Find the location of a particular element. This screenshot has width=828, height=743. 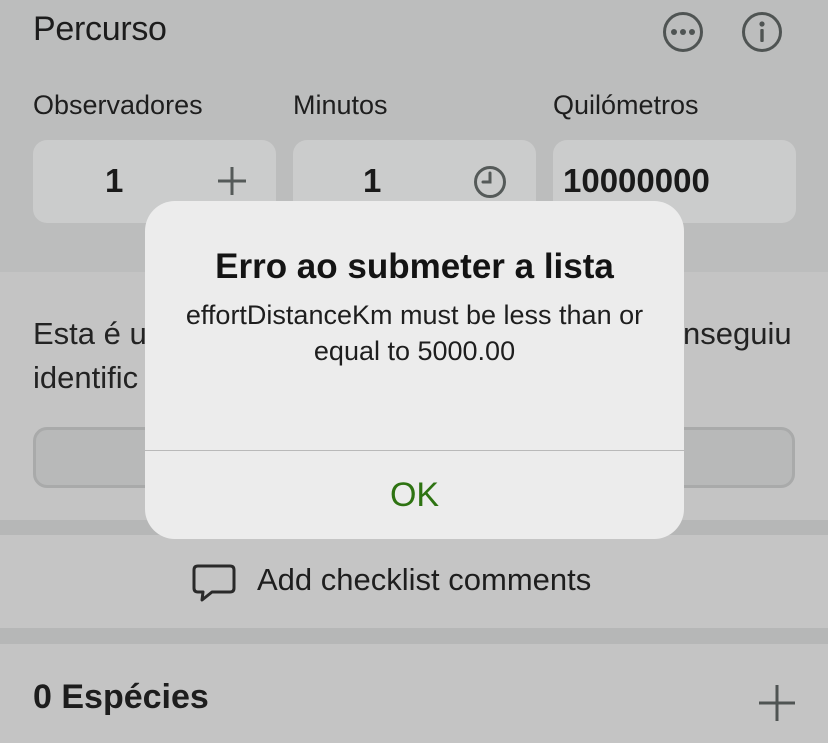

observers-value: 1 is located at coordinates (114, 180).